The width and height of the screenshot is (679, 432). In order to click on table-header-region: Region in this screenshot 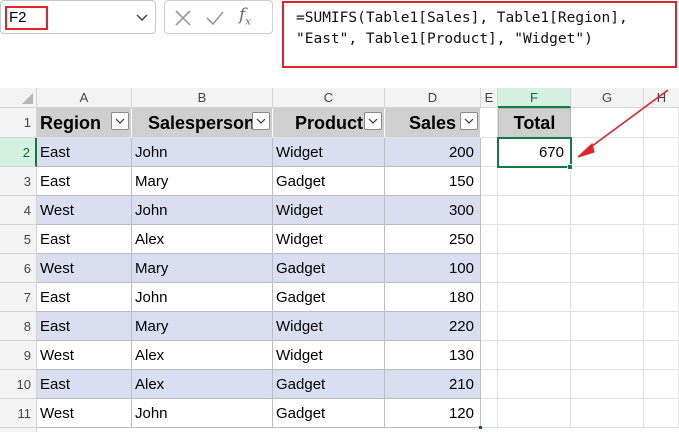, I will do `click(84, 123)`.